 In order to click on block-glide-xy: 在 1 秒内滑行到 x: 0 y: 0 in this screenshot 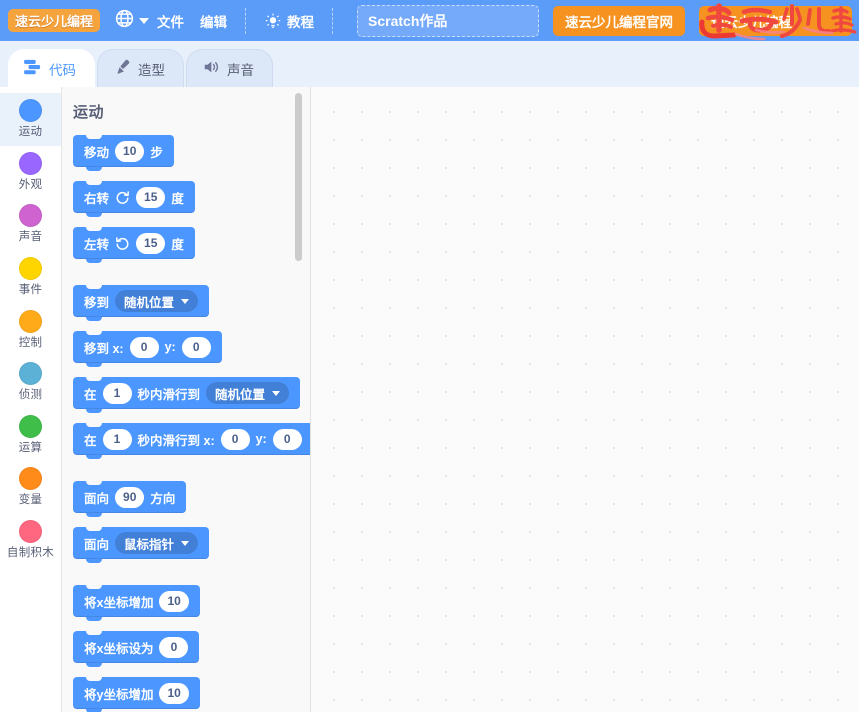, I will do `click(191, 441)`.